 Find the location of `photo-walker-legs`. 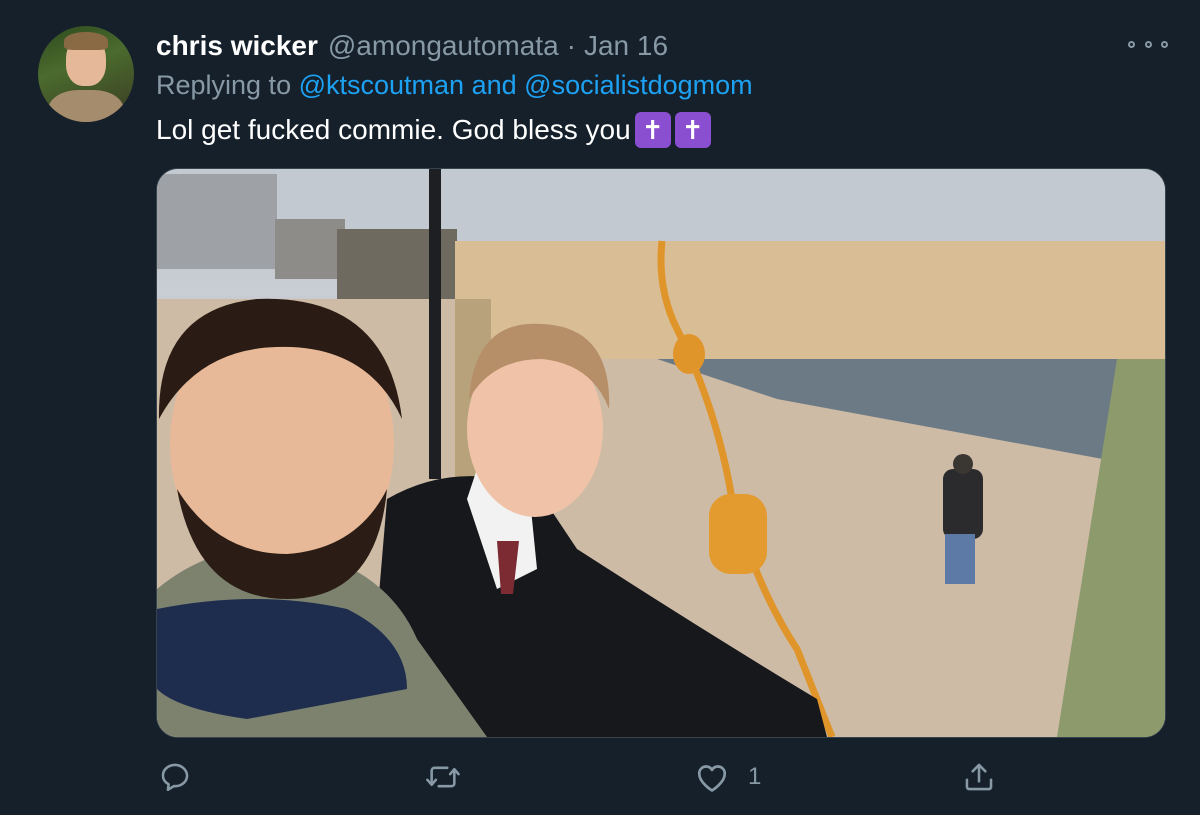

photo-walker-legs is located at coordinates (960, 559).